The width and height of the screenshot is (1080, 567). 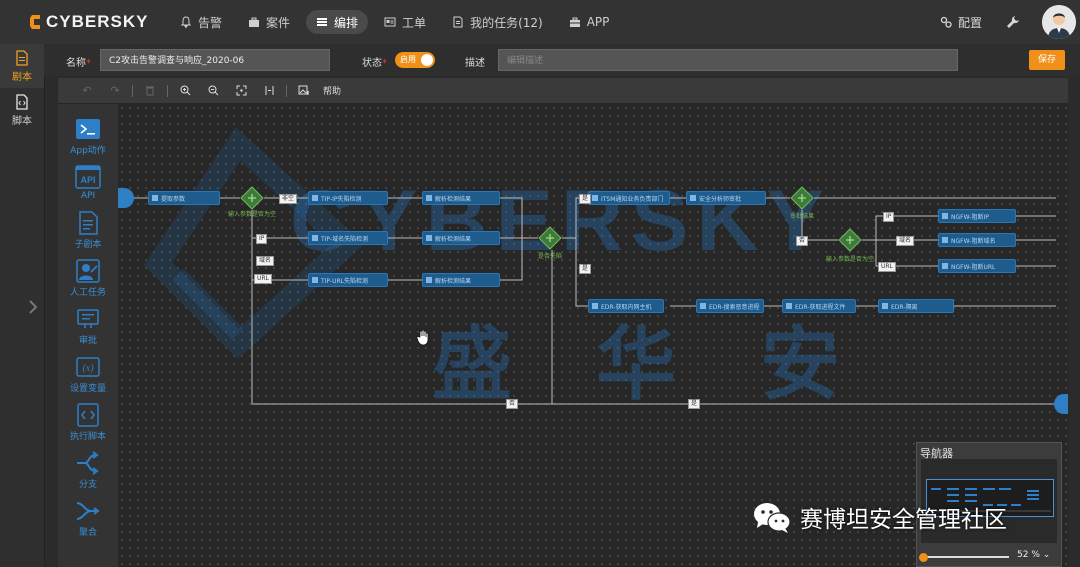 I want to click on nav-item-orchestration: 编排, so click(x=337, y=22).